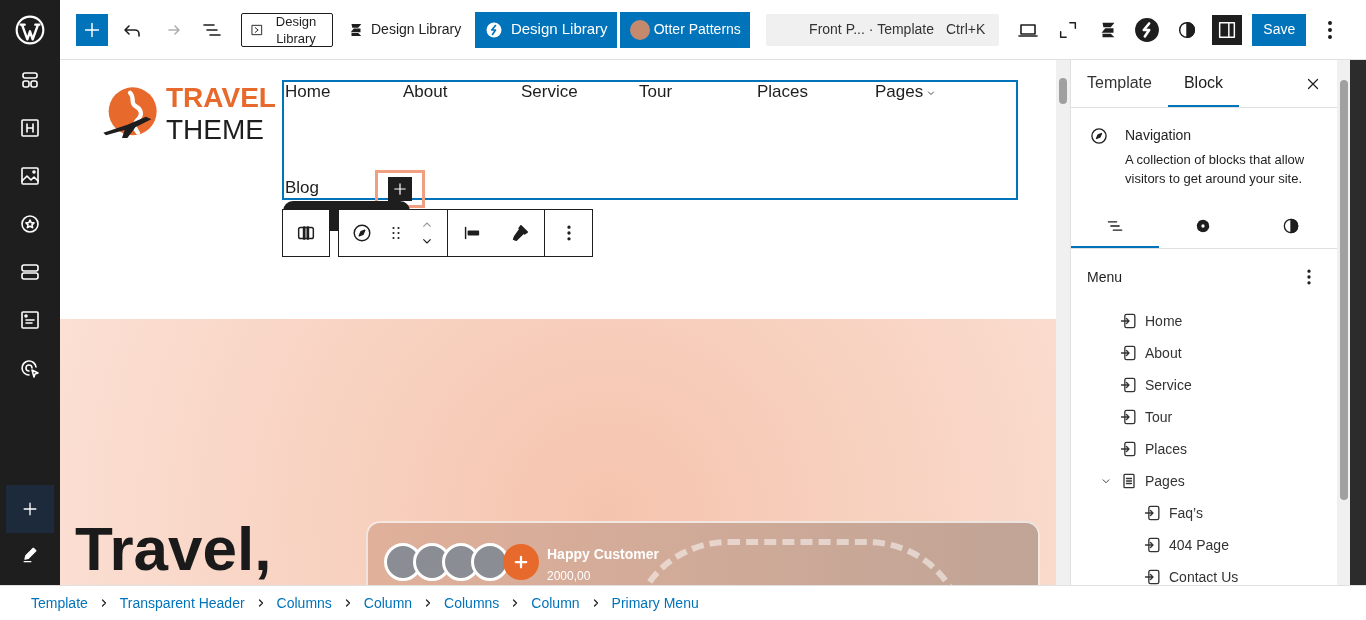  I want to click on image-icon, so click(30, 176).